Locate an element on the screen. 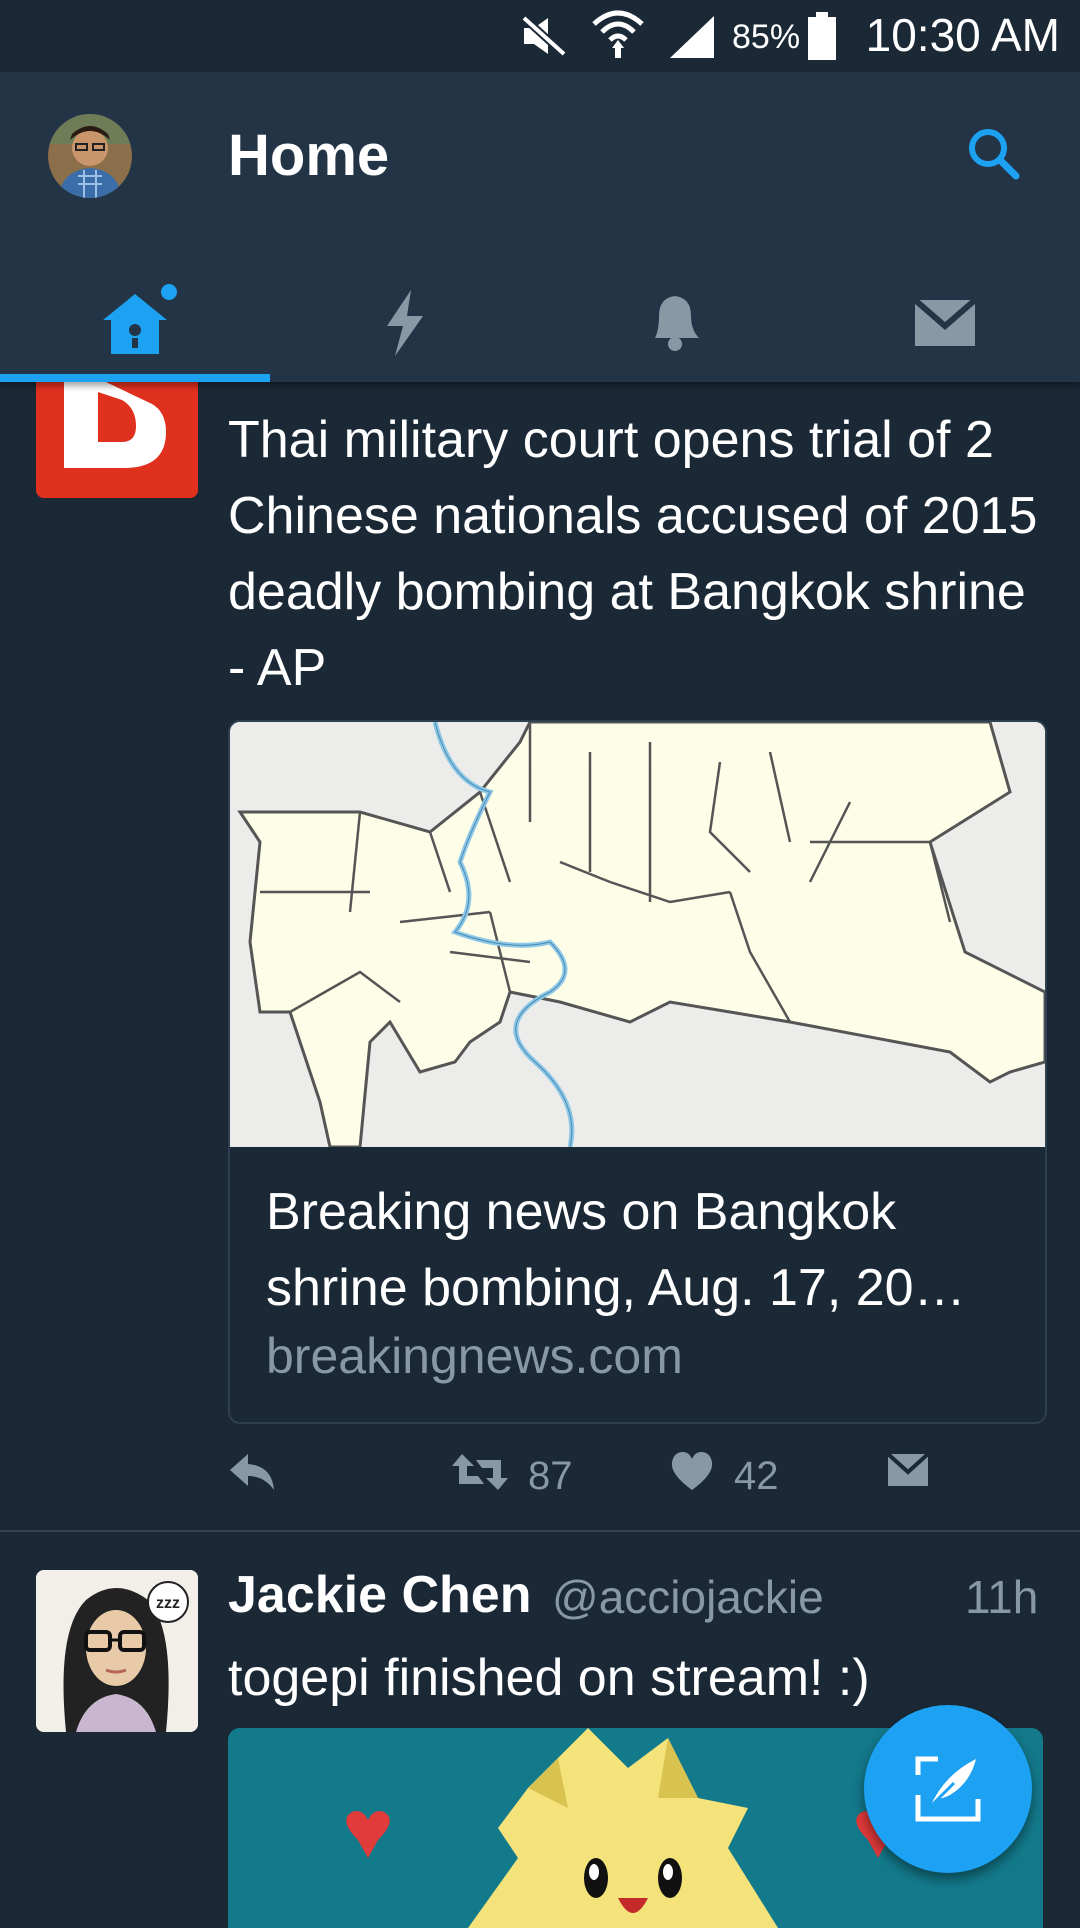 Image resolution: width=1080 pixels, height=1928 pixels. lightning-icon is located at coordinates (405, 323).